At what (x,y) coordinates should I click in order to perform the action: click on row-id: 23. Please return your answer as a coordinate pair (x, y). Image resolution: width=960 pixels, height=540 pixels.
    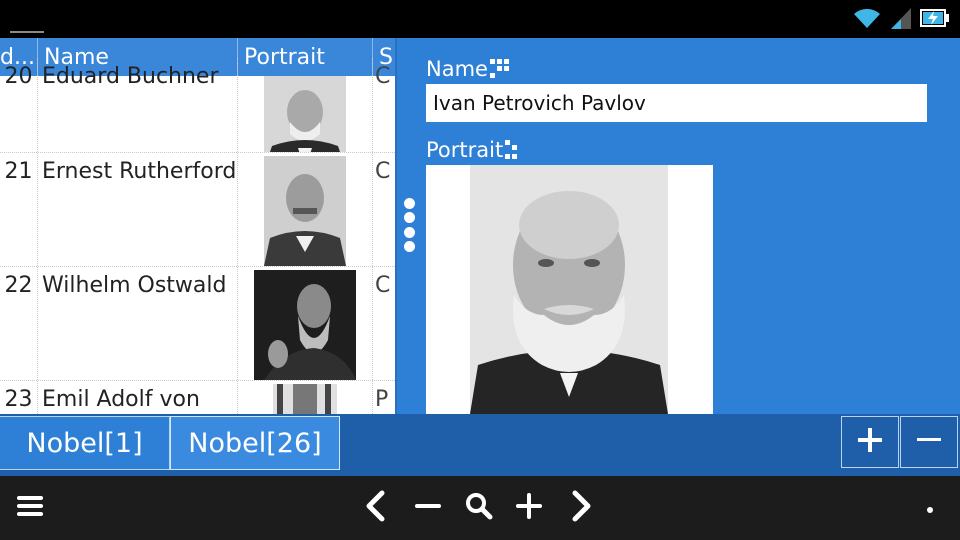
    Looking at the image, I should click on (19, 397).